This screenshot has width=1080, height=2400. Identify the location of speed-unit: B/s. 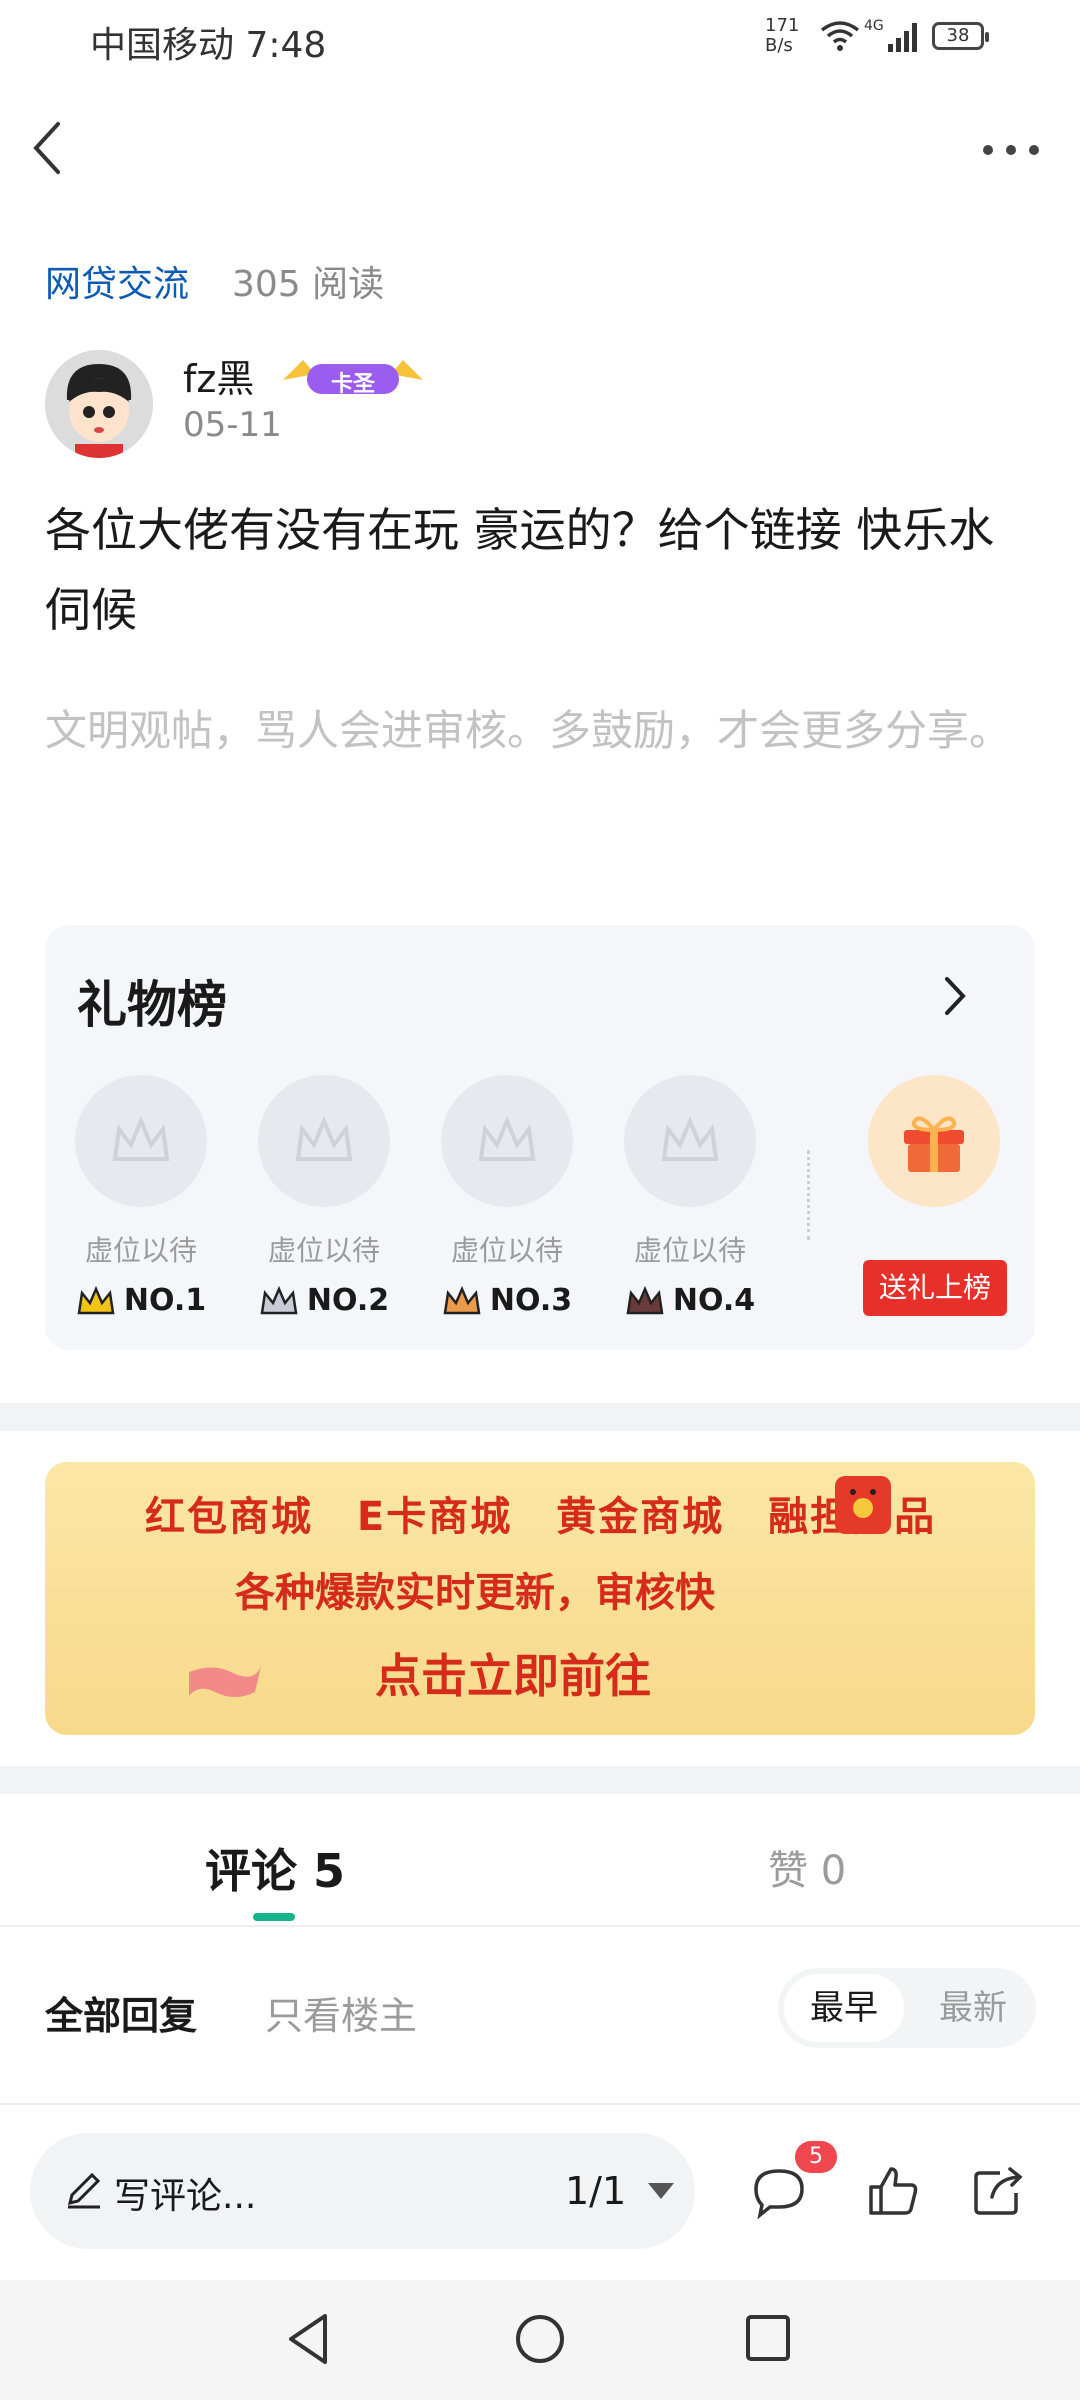
(779, 45).